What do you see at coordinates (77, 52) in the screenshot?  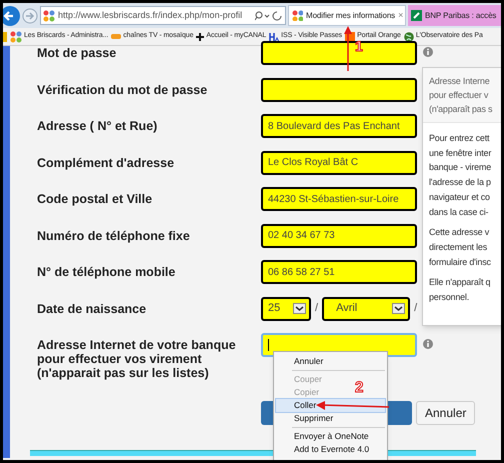 I see `field-label: Mot de passe` at bounding box center [77, 52].